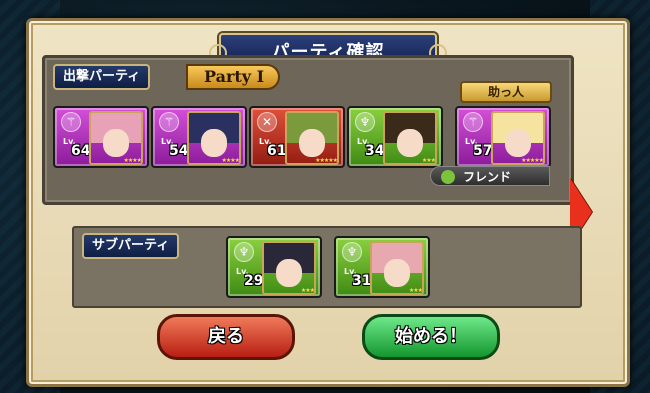 This screenshot has width=650, height=393. Describe the element at coordinates (297, 137) in the screenshot. I see `unit-card: ✕ Lv. 61 ★★★★★` at that location.